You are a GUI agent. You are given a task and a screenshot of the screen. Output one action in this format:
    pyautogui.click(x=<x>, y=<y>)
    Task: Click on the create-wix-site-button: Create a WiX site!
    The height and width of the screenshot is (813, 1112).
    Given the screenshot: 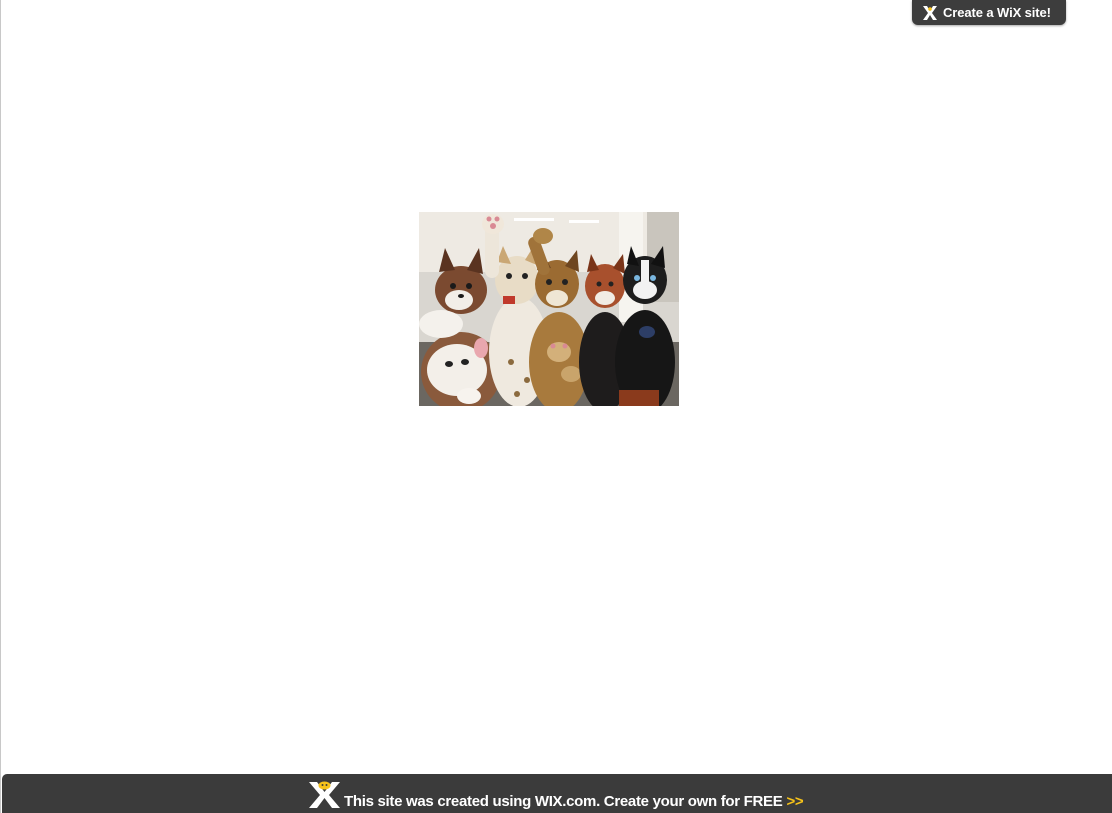 What is the action you would take?
    pyautogui.click(x=989, y=12)
    